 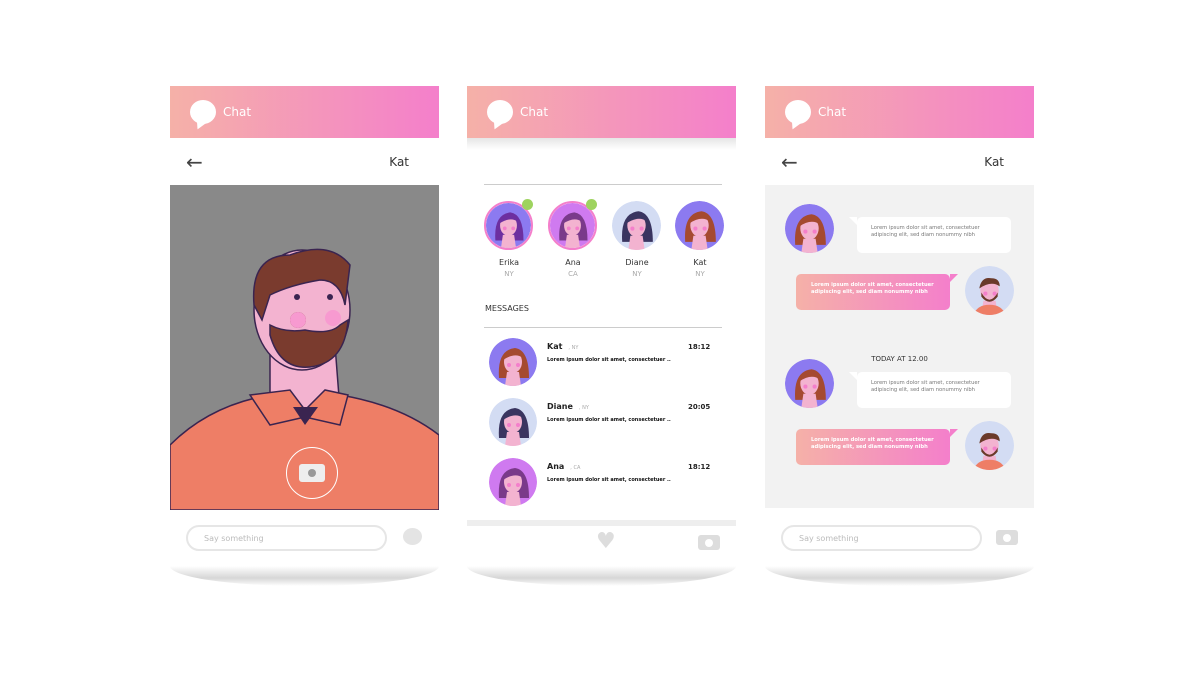 I want to click on bottom-nav: ♥, so click(x=601, y=542).